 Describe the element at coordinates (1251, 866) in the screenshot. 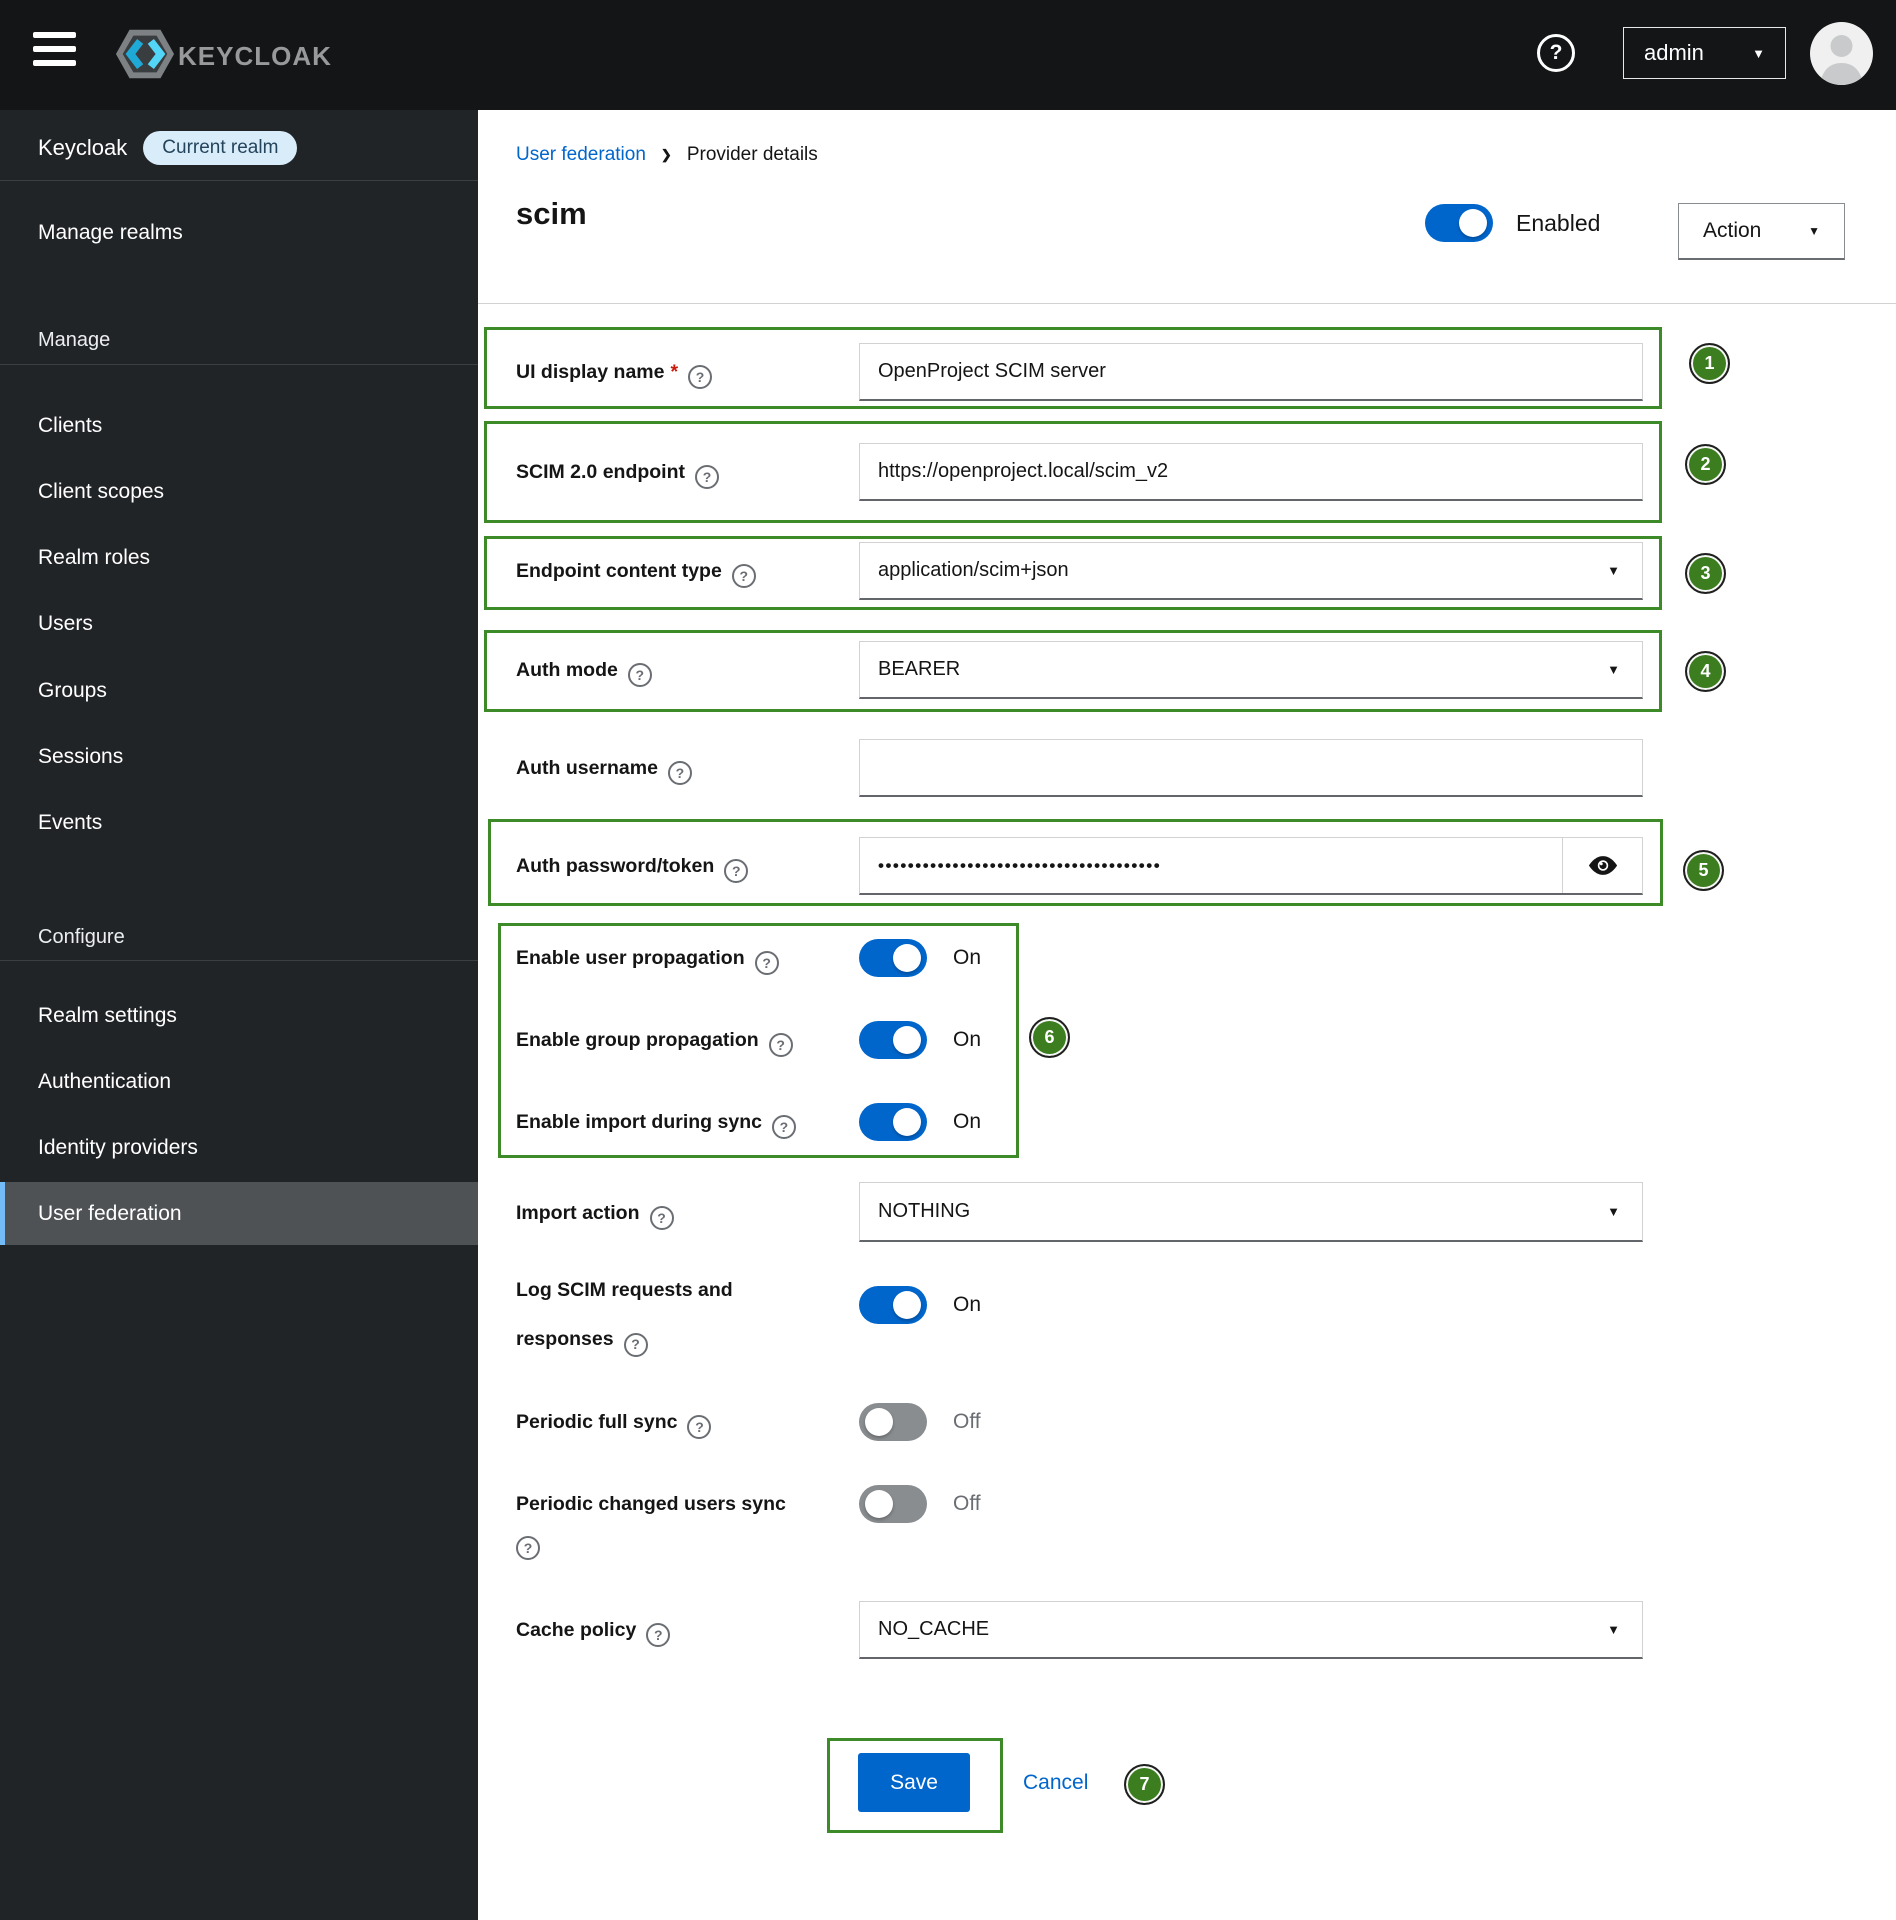

I see `auth-password-token-input: ••••••••••••••••••••••••••••••••••••••` at that location.